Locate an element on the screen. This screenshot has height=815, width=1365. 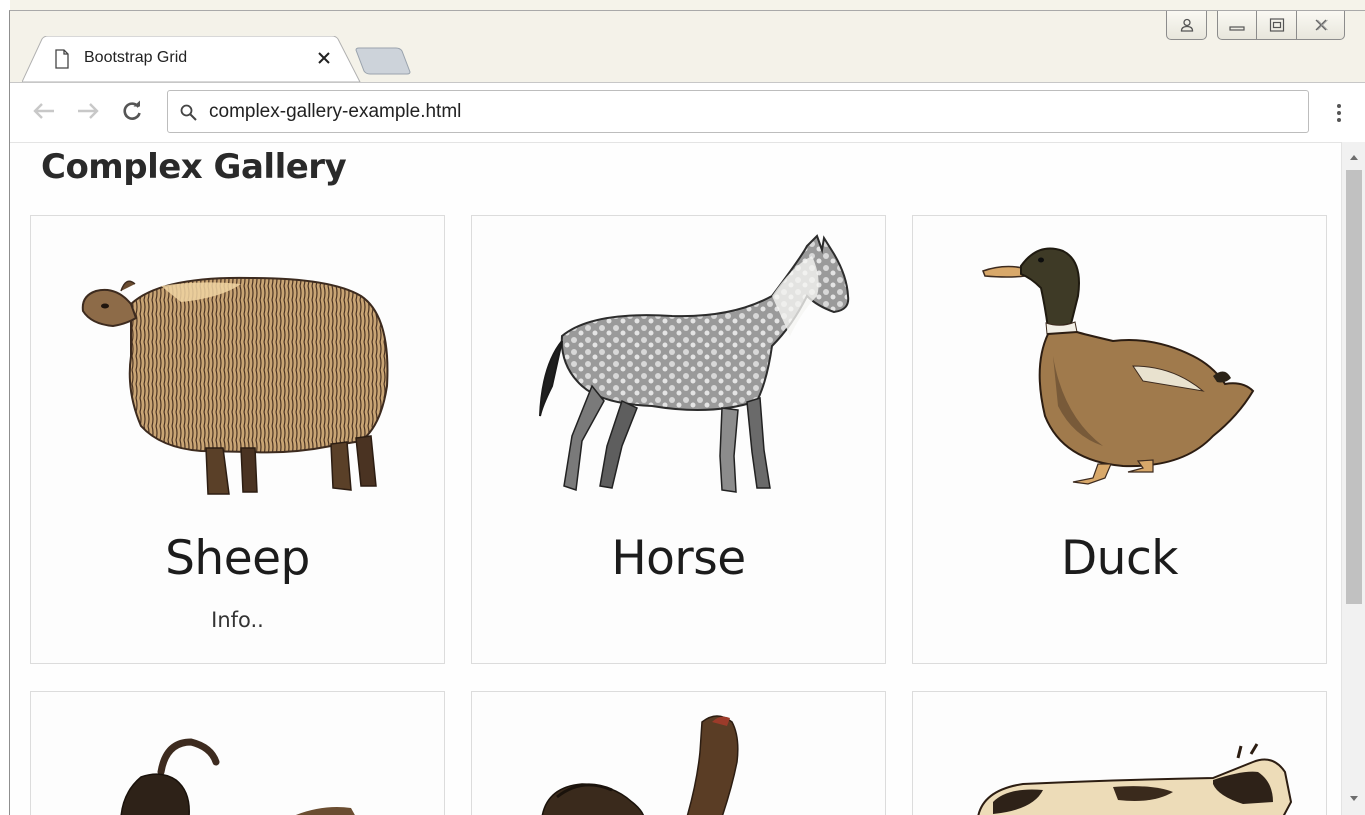
card-info: Info.. is located at coordinates (237, 620).